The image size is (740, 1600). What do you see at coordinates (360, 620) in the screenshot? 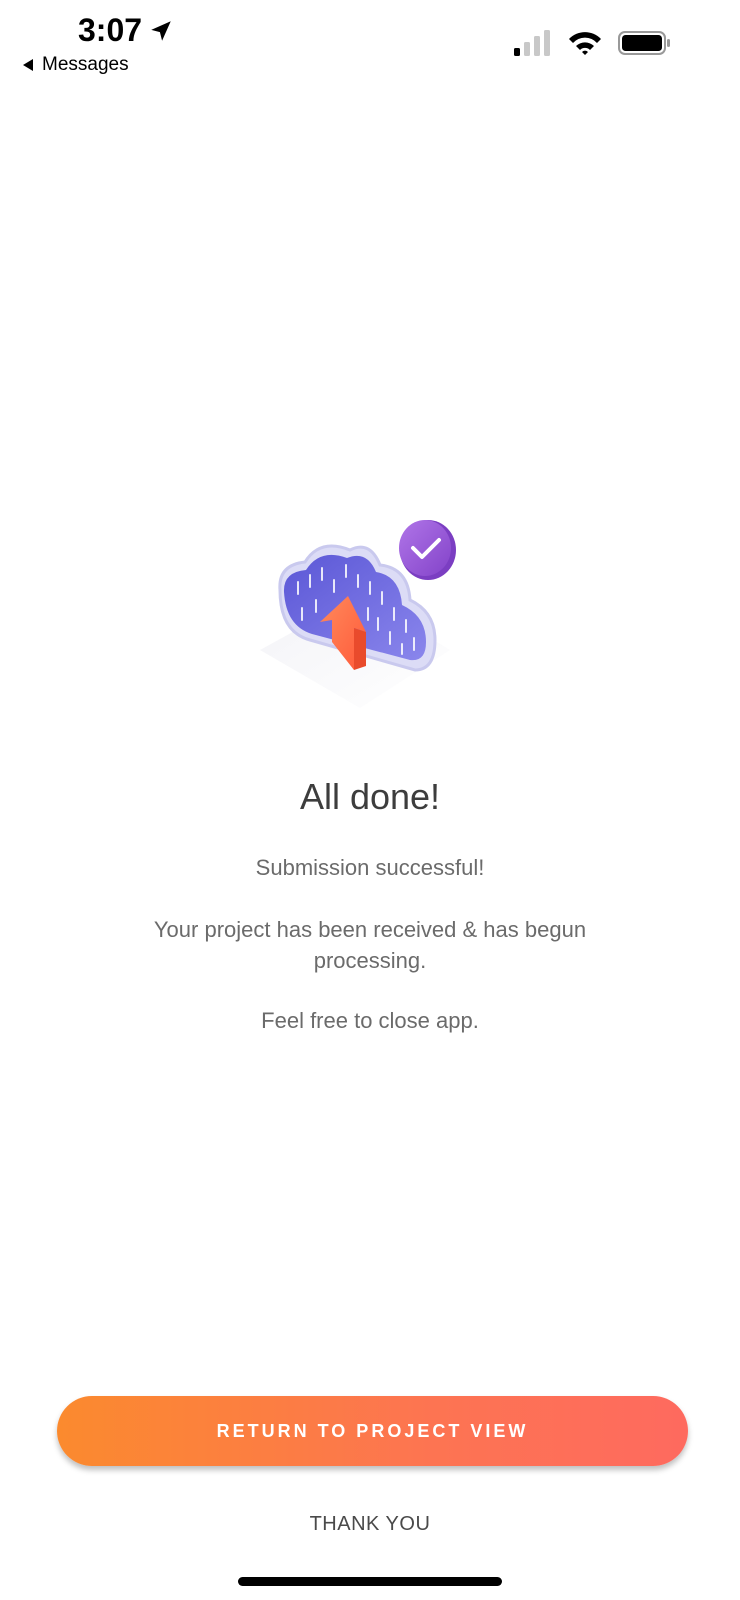
I see `cloud-upload-illustration` at bounding box center [360, 620].